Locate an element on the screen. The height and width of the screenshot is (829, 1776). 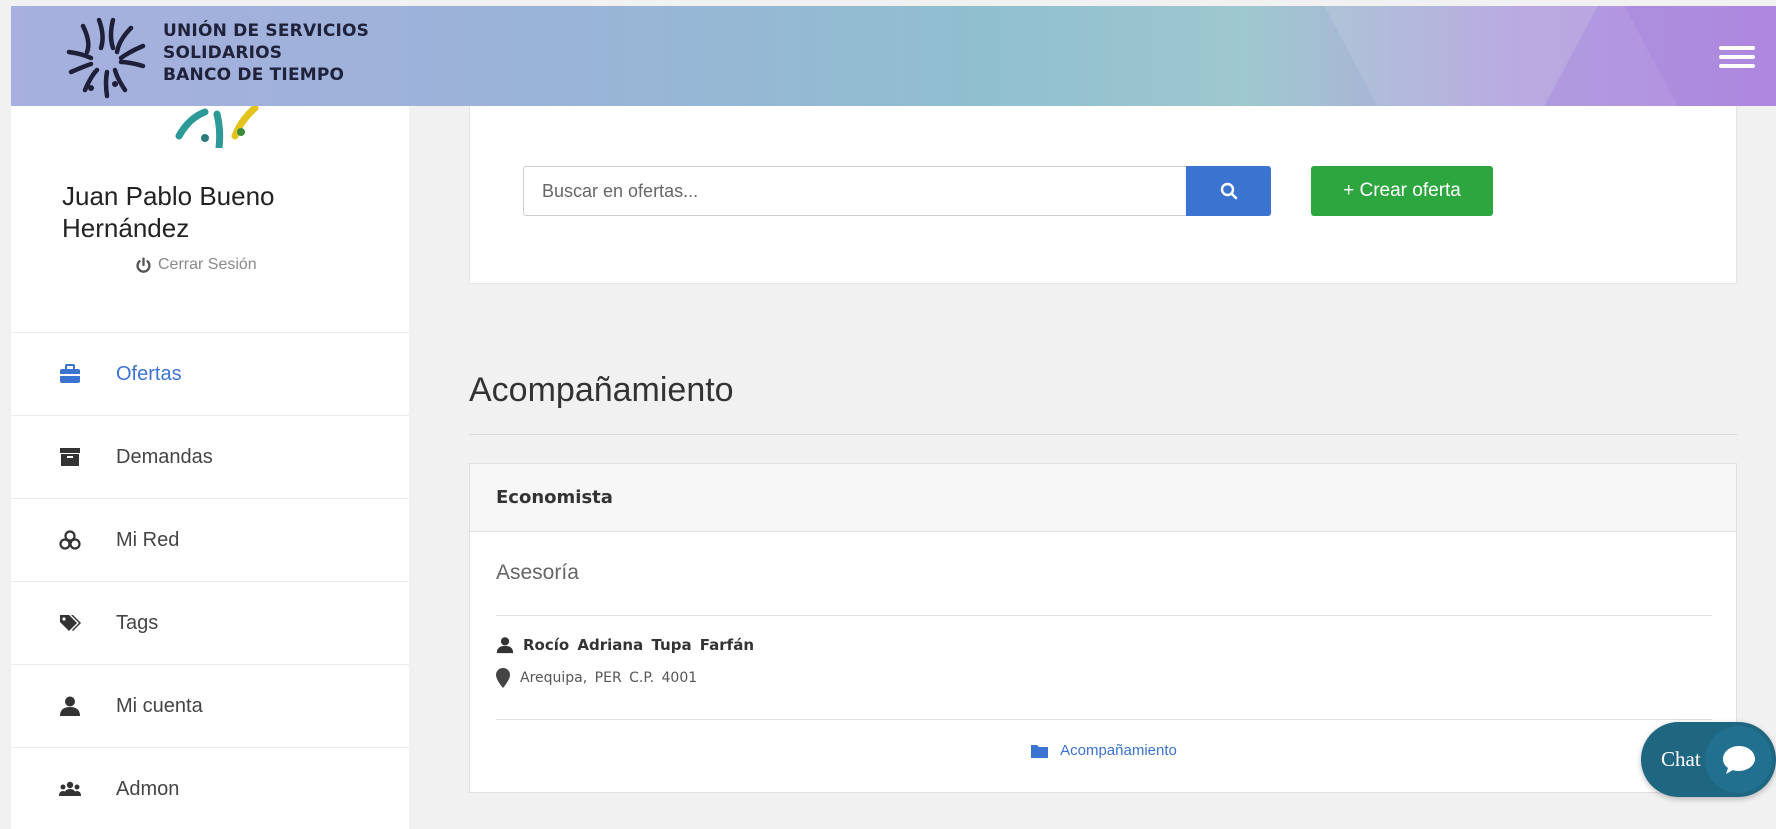
offer-person-name: Rocío Adriana Tupa Farfán is located at coordinates (639, 645).